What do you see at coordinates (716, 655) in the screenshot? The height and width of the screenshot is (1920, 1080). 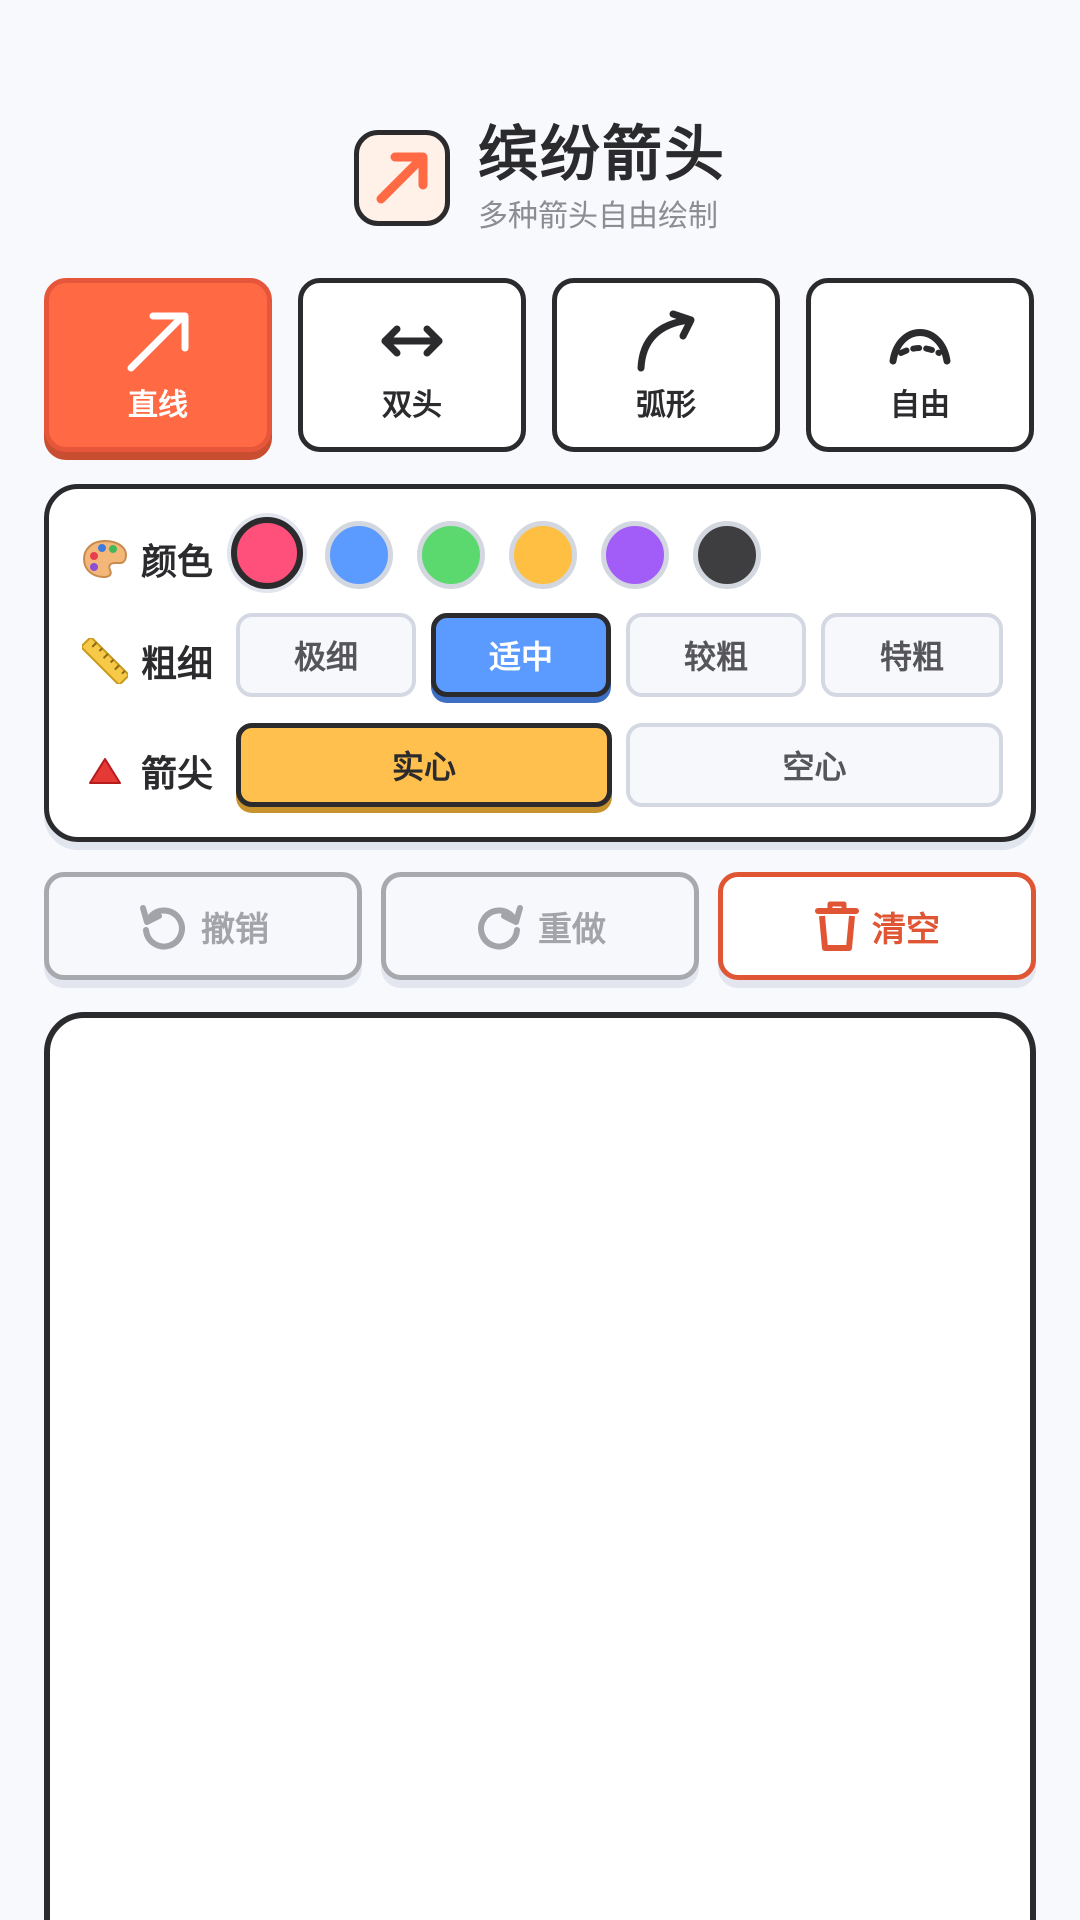 I see `thickness-option-thick: 较粗` at bounding box center [716, 655].